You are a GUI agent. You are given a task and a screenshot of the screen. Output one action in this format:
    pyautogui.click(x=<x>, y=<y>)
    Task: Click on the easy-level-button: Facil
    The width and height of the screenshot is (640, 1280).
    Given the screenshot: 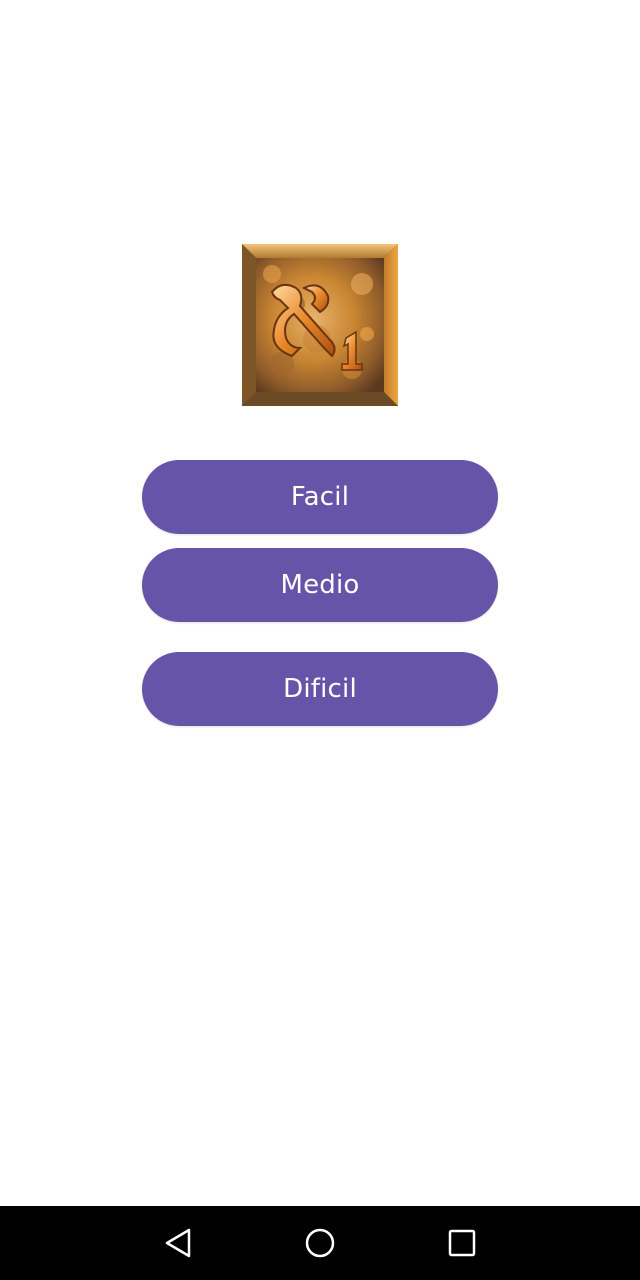 What is the action you would take?
    pyautogui.click(x=320, y=497)
    